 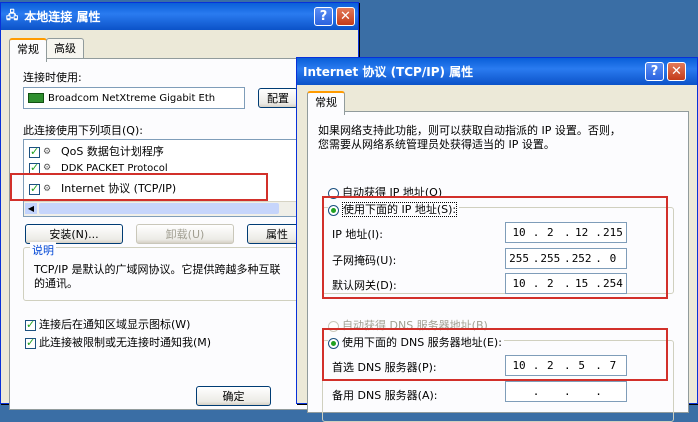 I want to click on connect-using-label: 连接时使用:, so click(x=52, y=77).